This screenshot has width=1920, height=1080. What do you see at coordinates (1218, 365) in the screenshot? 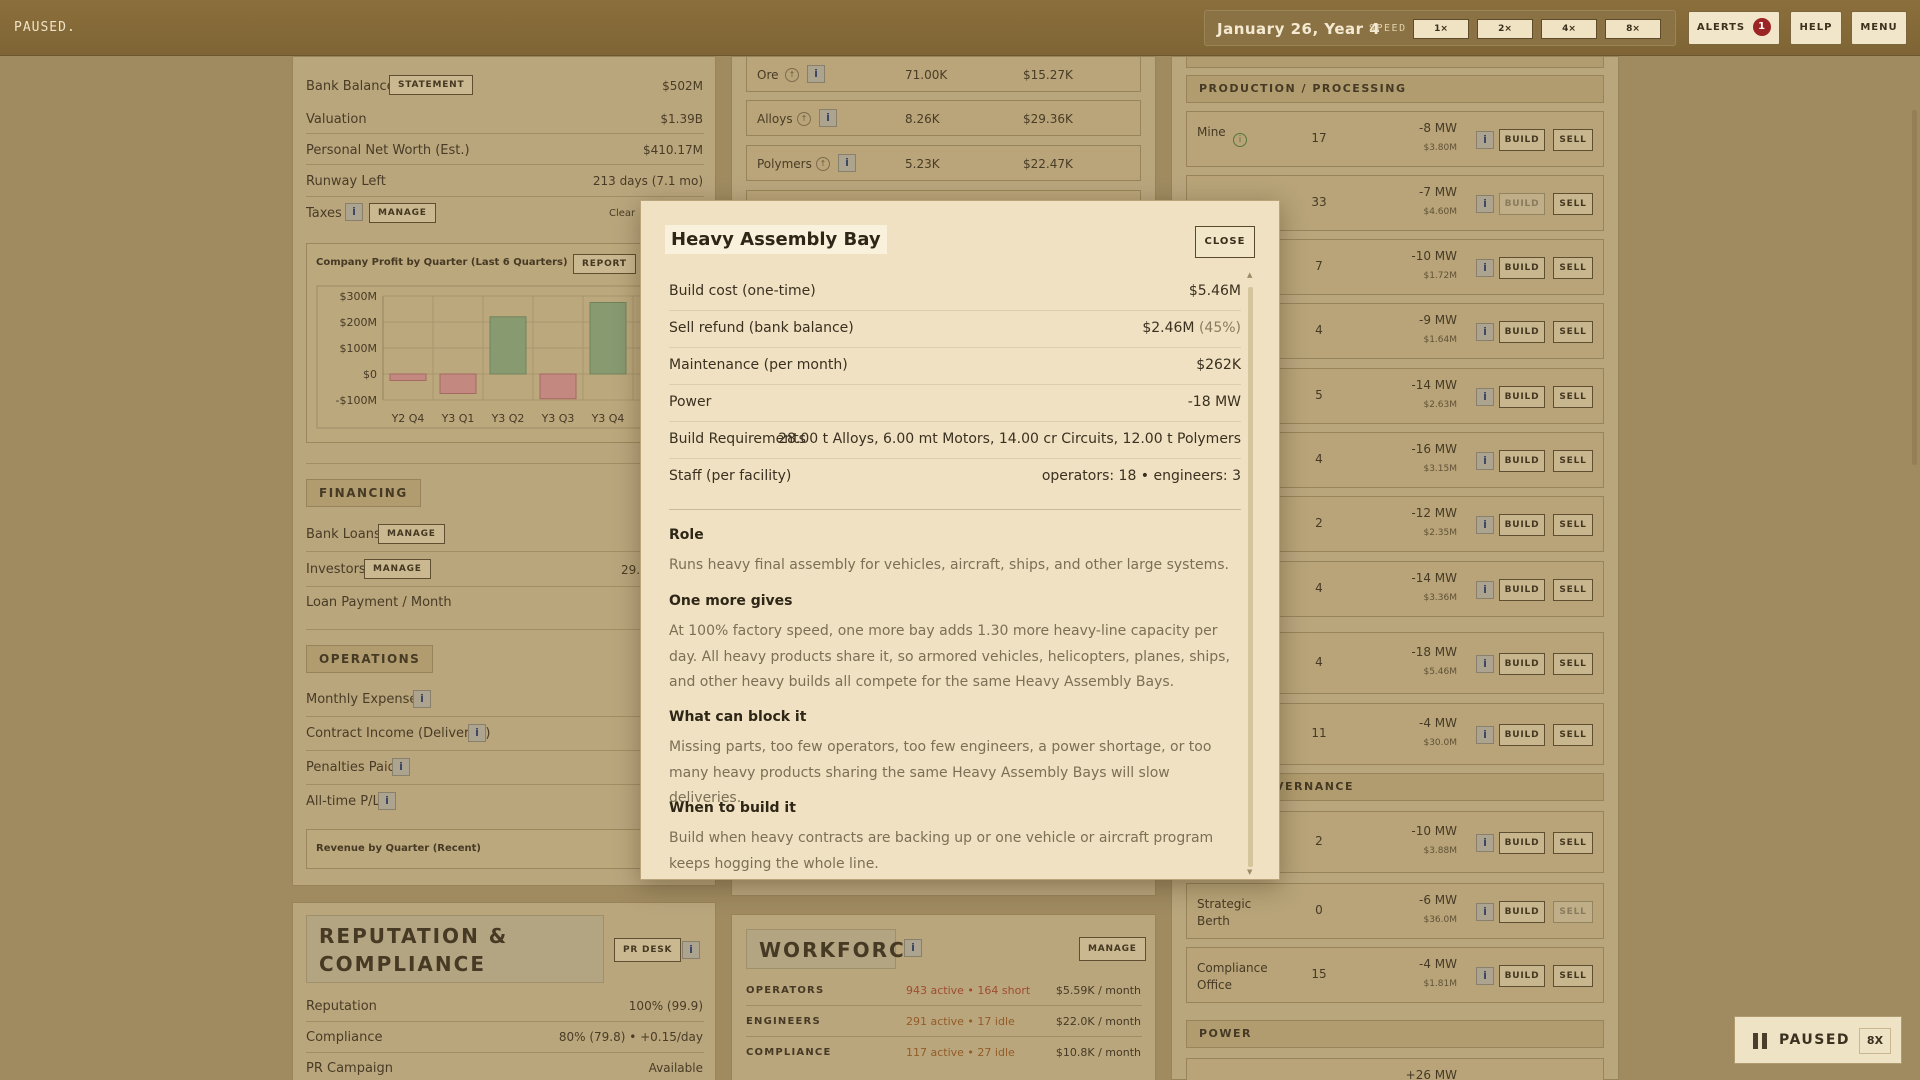
I see `modal-row-value: $262K` at bounding box center [1218, 365].